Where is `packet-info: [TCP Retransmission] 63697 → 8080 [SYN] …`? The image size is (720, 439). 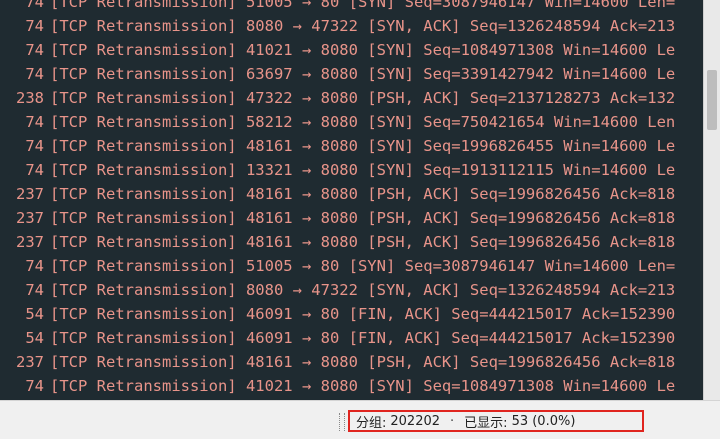 packet-info: [TCP Retransmission] 63697 → 8080 [SYN] … is located at coordinates (363, 74).